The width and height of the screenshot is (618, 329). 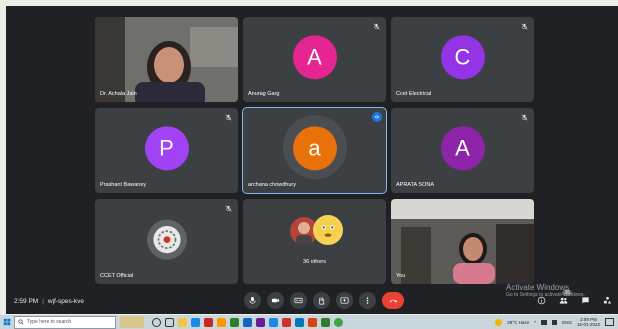 What do you see at coordinates (518, 322) in the screenshot?
I see `weather-text: 29°C Haze` at bounding box center [518, 322].